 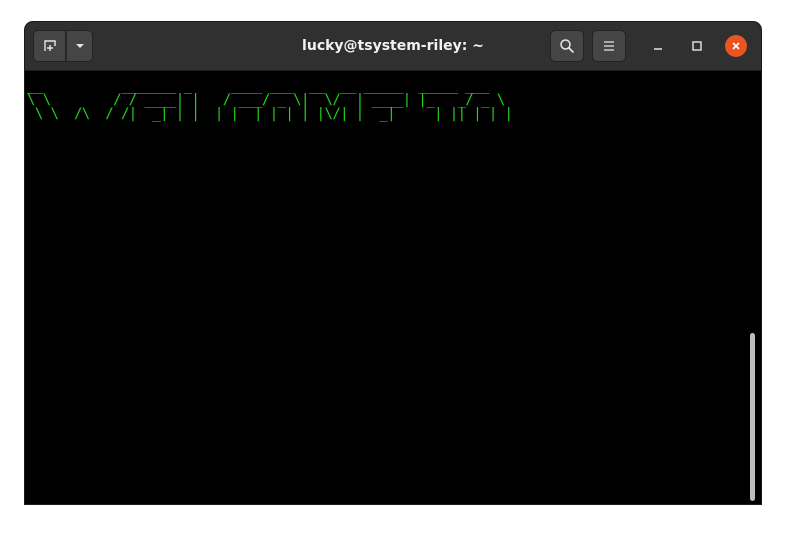 I want to click on scrollbar-thumb, so click(x=752, y=417).